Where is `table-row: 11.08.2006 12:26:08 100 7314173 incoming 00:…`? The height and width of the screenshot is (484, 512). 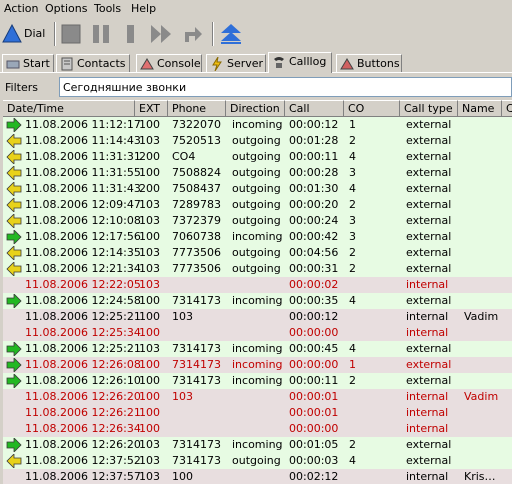 table-row: 11.08.2006 12:26:08 100 7314173 incoming 00:… is located at coordinates (257, 365).